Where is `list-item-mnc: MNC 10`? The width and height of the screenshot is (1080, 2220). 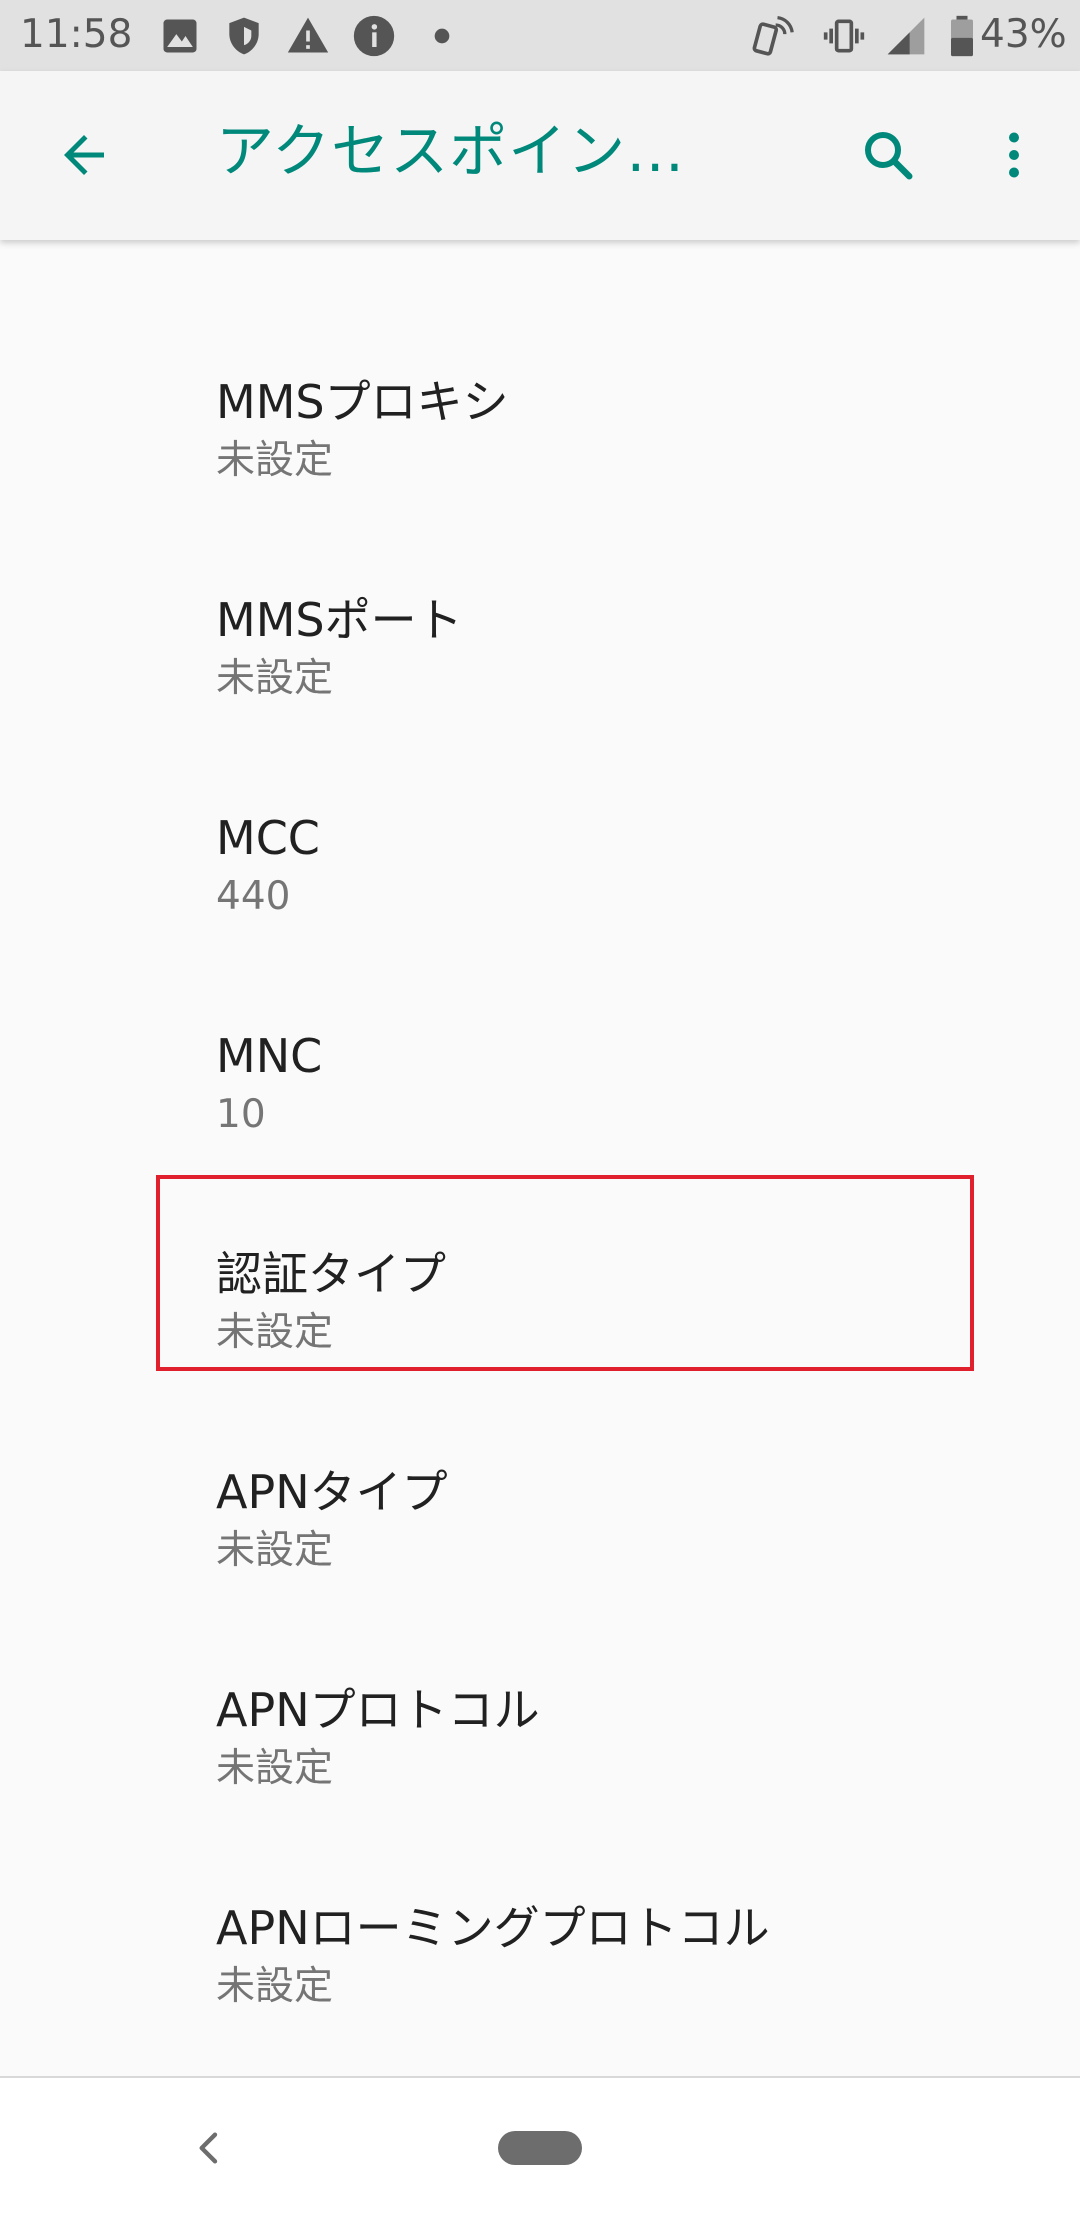 list-item-mnc: MNC 10 is located at coordinates (540, 1037).